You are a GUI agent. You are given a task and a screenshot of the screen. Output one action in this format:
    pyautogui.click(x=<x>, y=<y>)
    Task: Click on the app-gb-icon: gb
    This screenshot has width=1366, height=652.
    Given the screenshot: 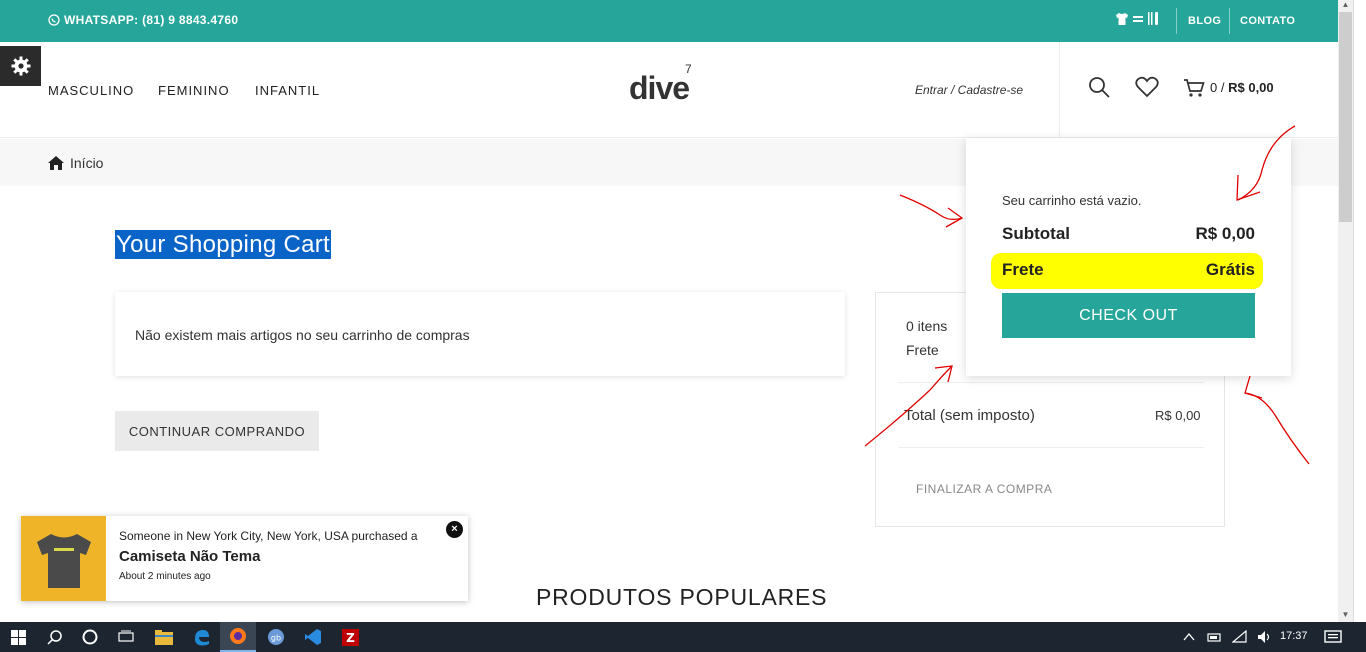 What is the action you would take?
    pyautogui.click(x=276, y=637)
    